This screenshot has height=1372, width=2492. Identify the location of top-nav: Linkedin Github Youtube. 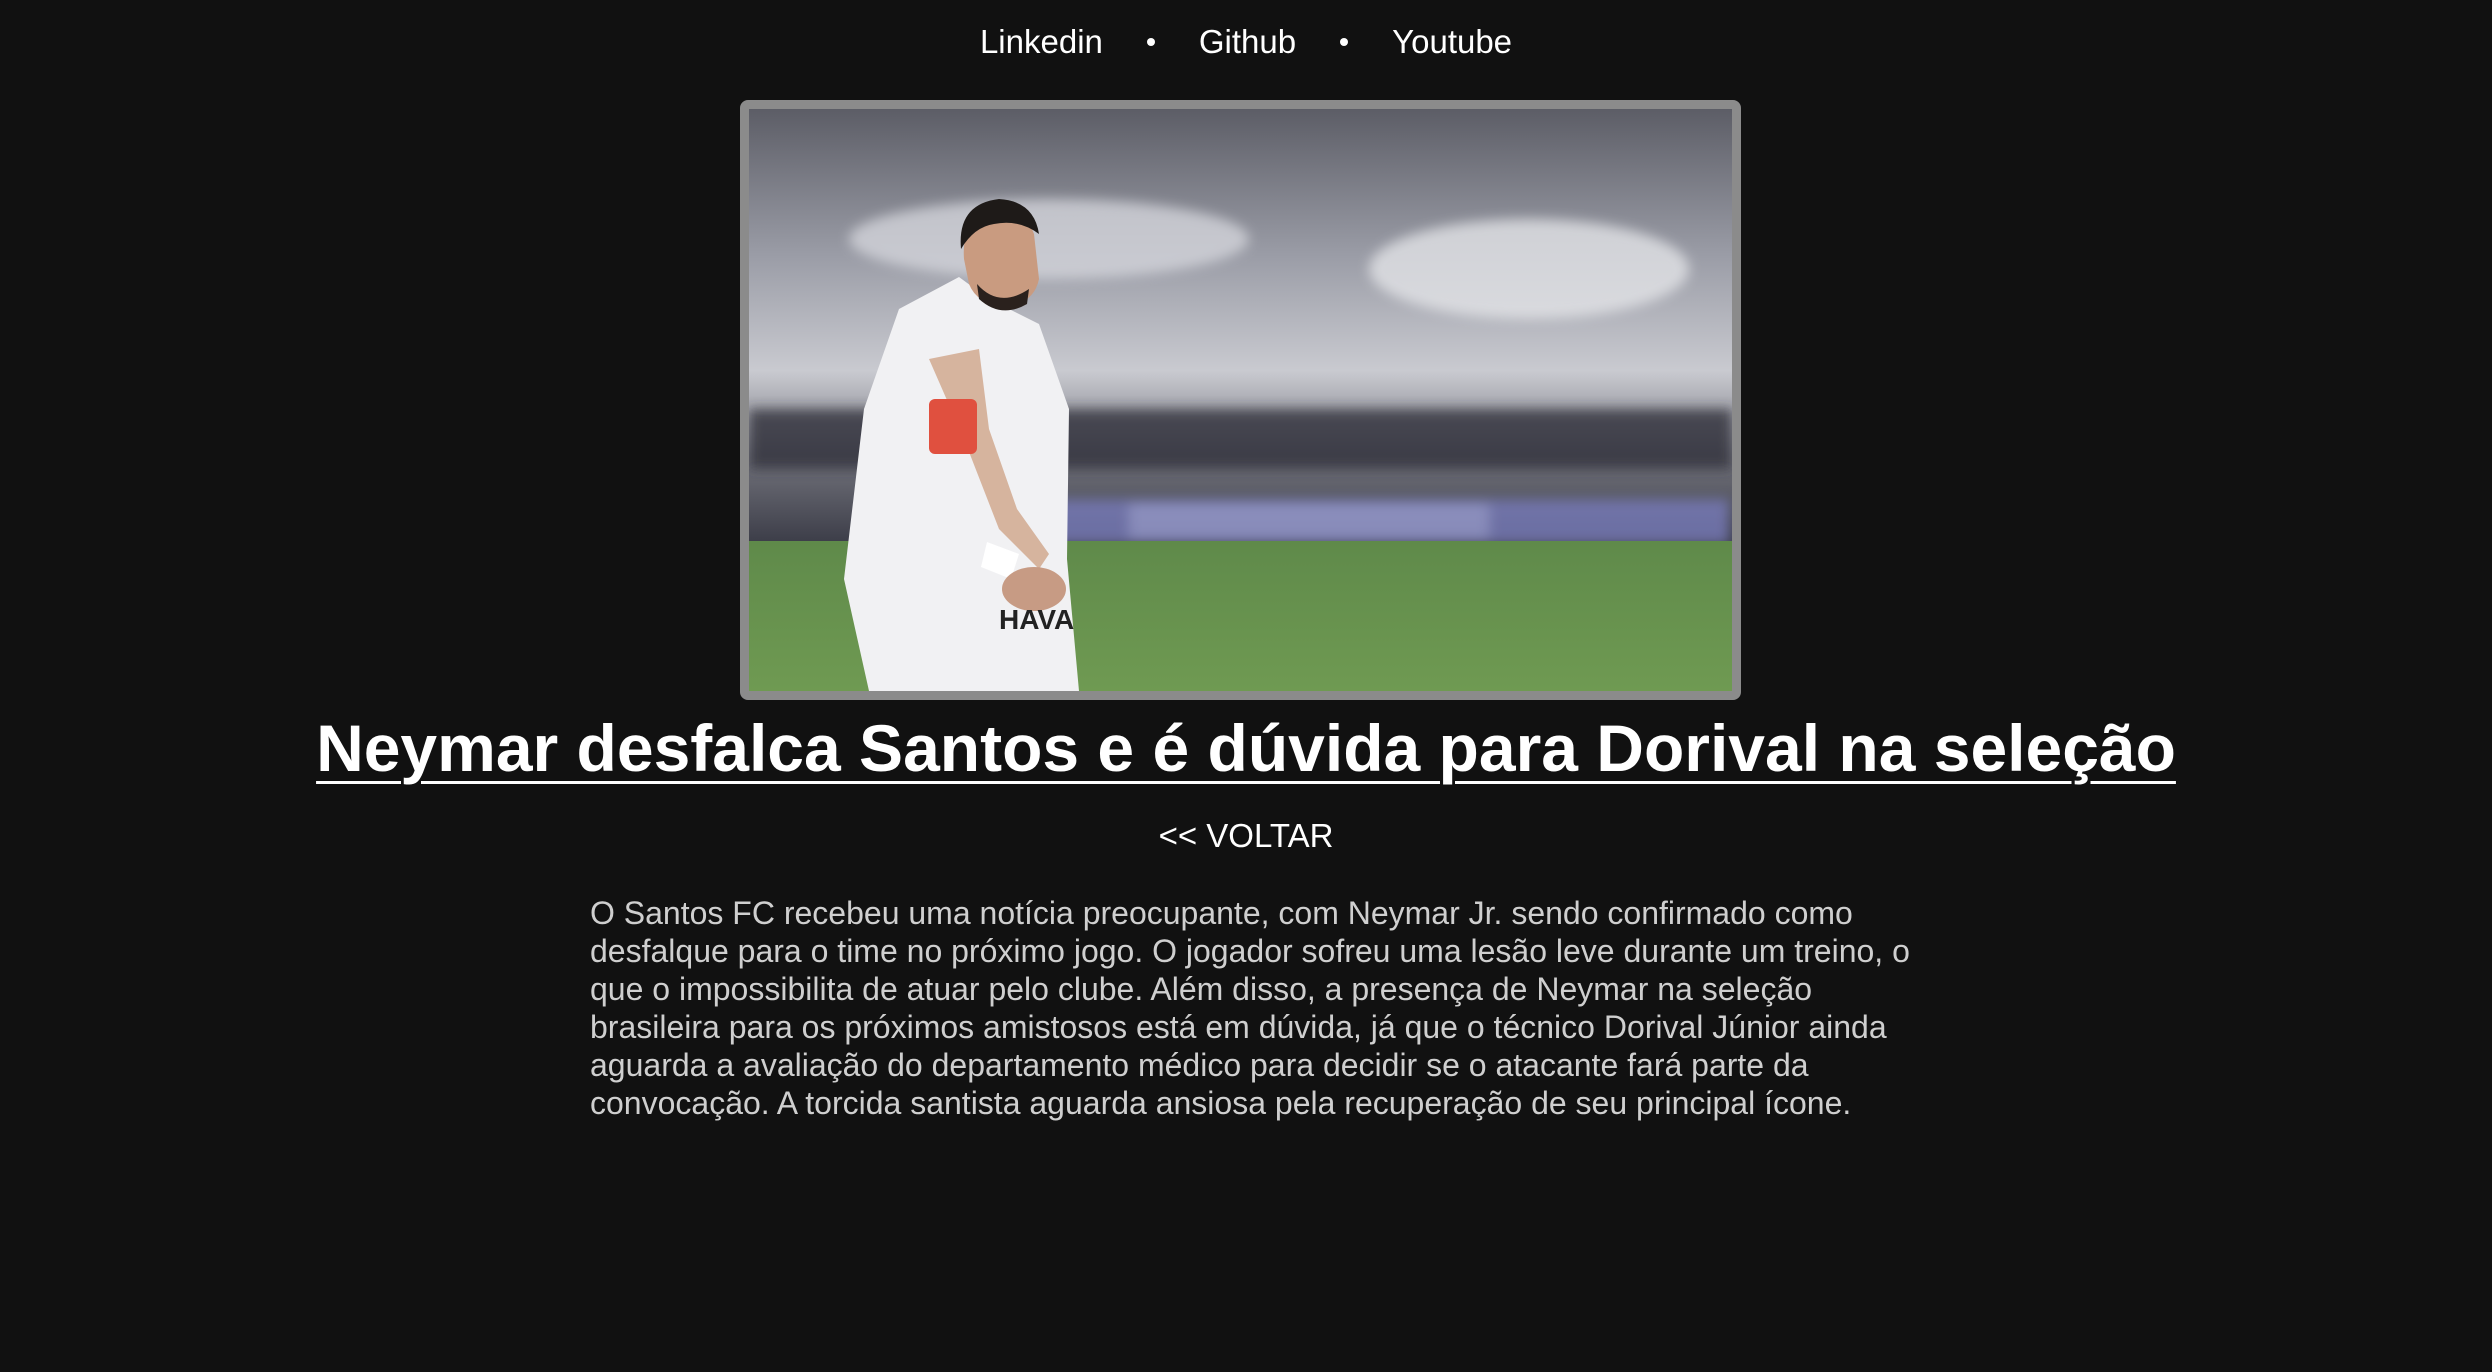
(1246, 42).